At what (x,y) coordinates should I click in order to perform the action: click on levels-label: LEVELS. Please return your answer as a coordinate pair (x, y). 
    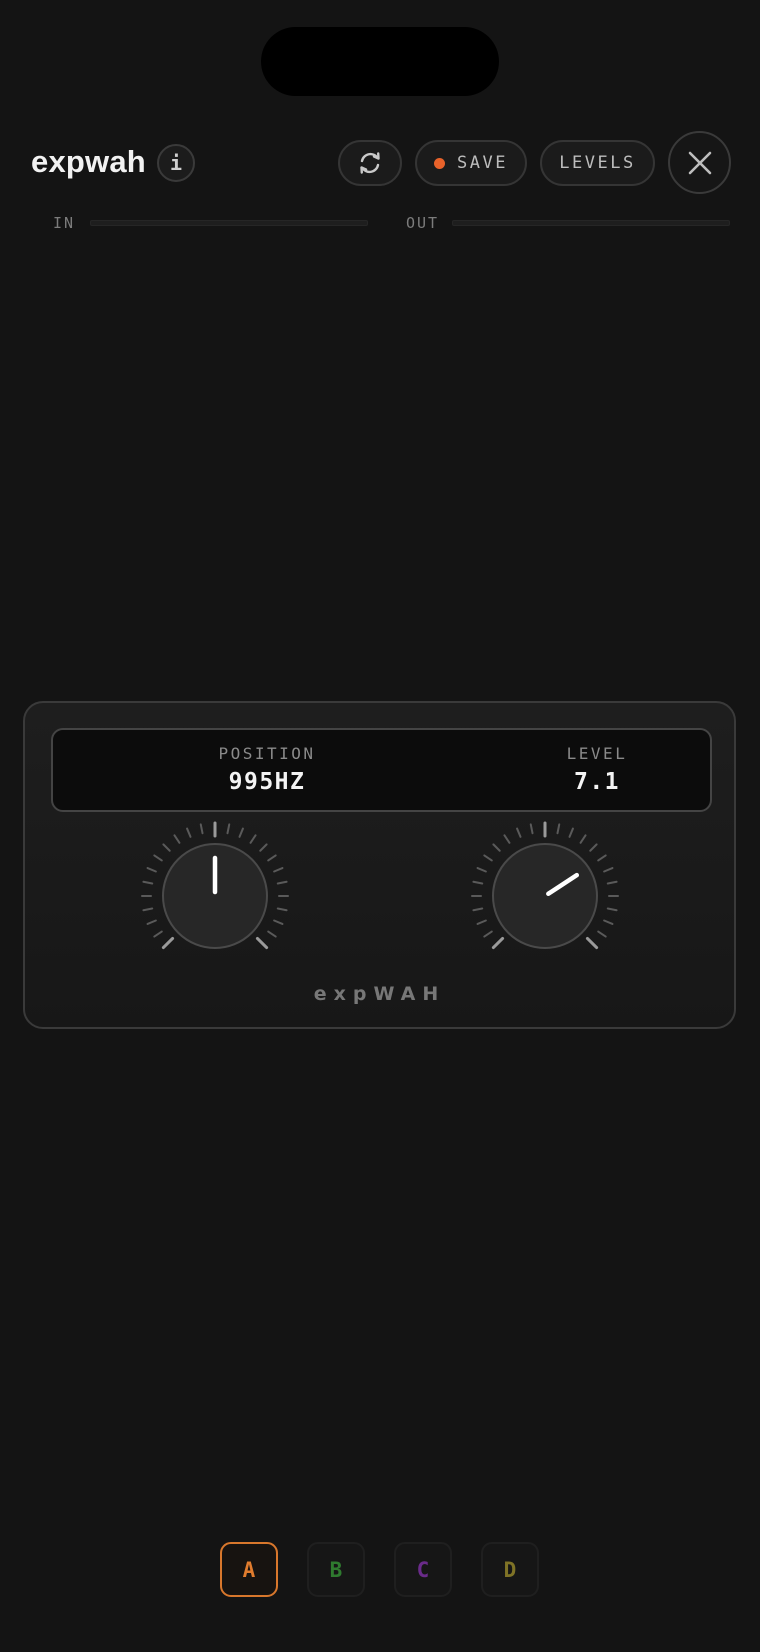
    Looking at the image, I should click on (597, 163).